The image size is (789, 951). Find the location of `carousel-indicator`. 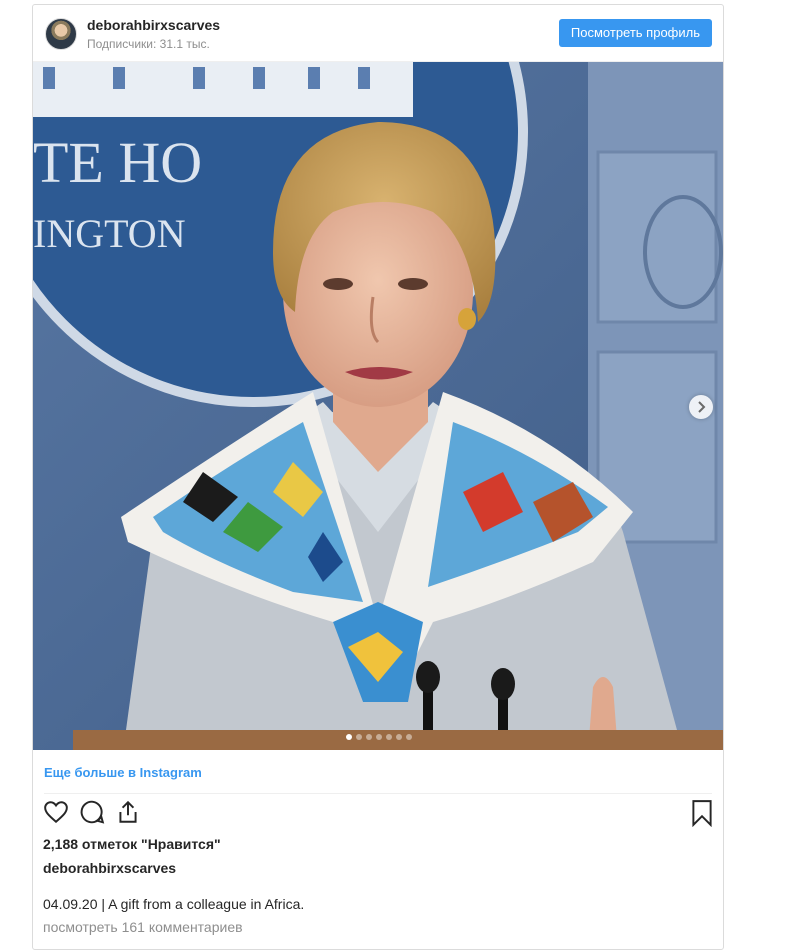

carousel-indicator is located at coordinates (379, 737).